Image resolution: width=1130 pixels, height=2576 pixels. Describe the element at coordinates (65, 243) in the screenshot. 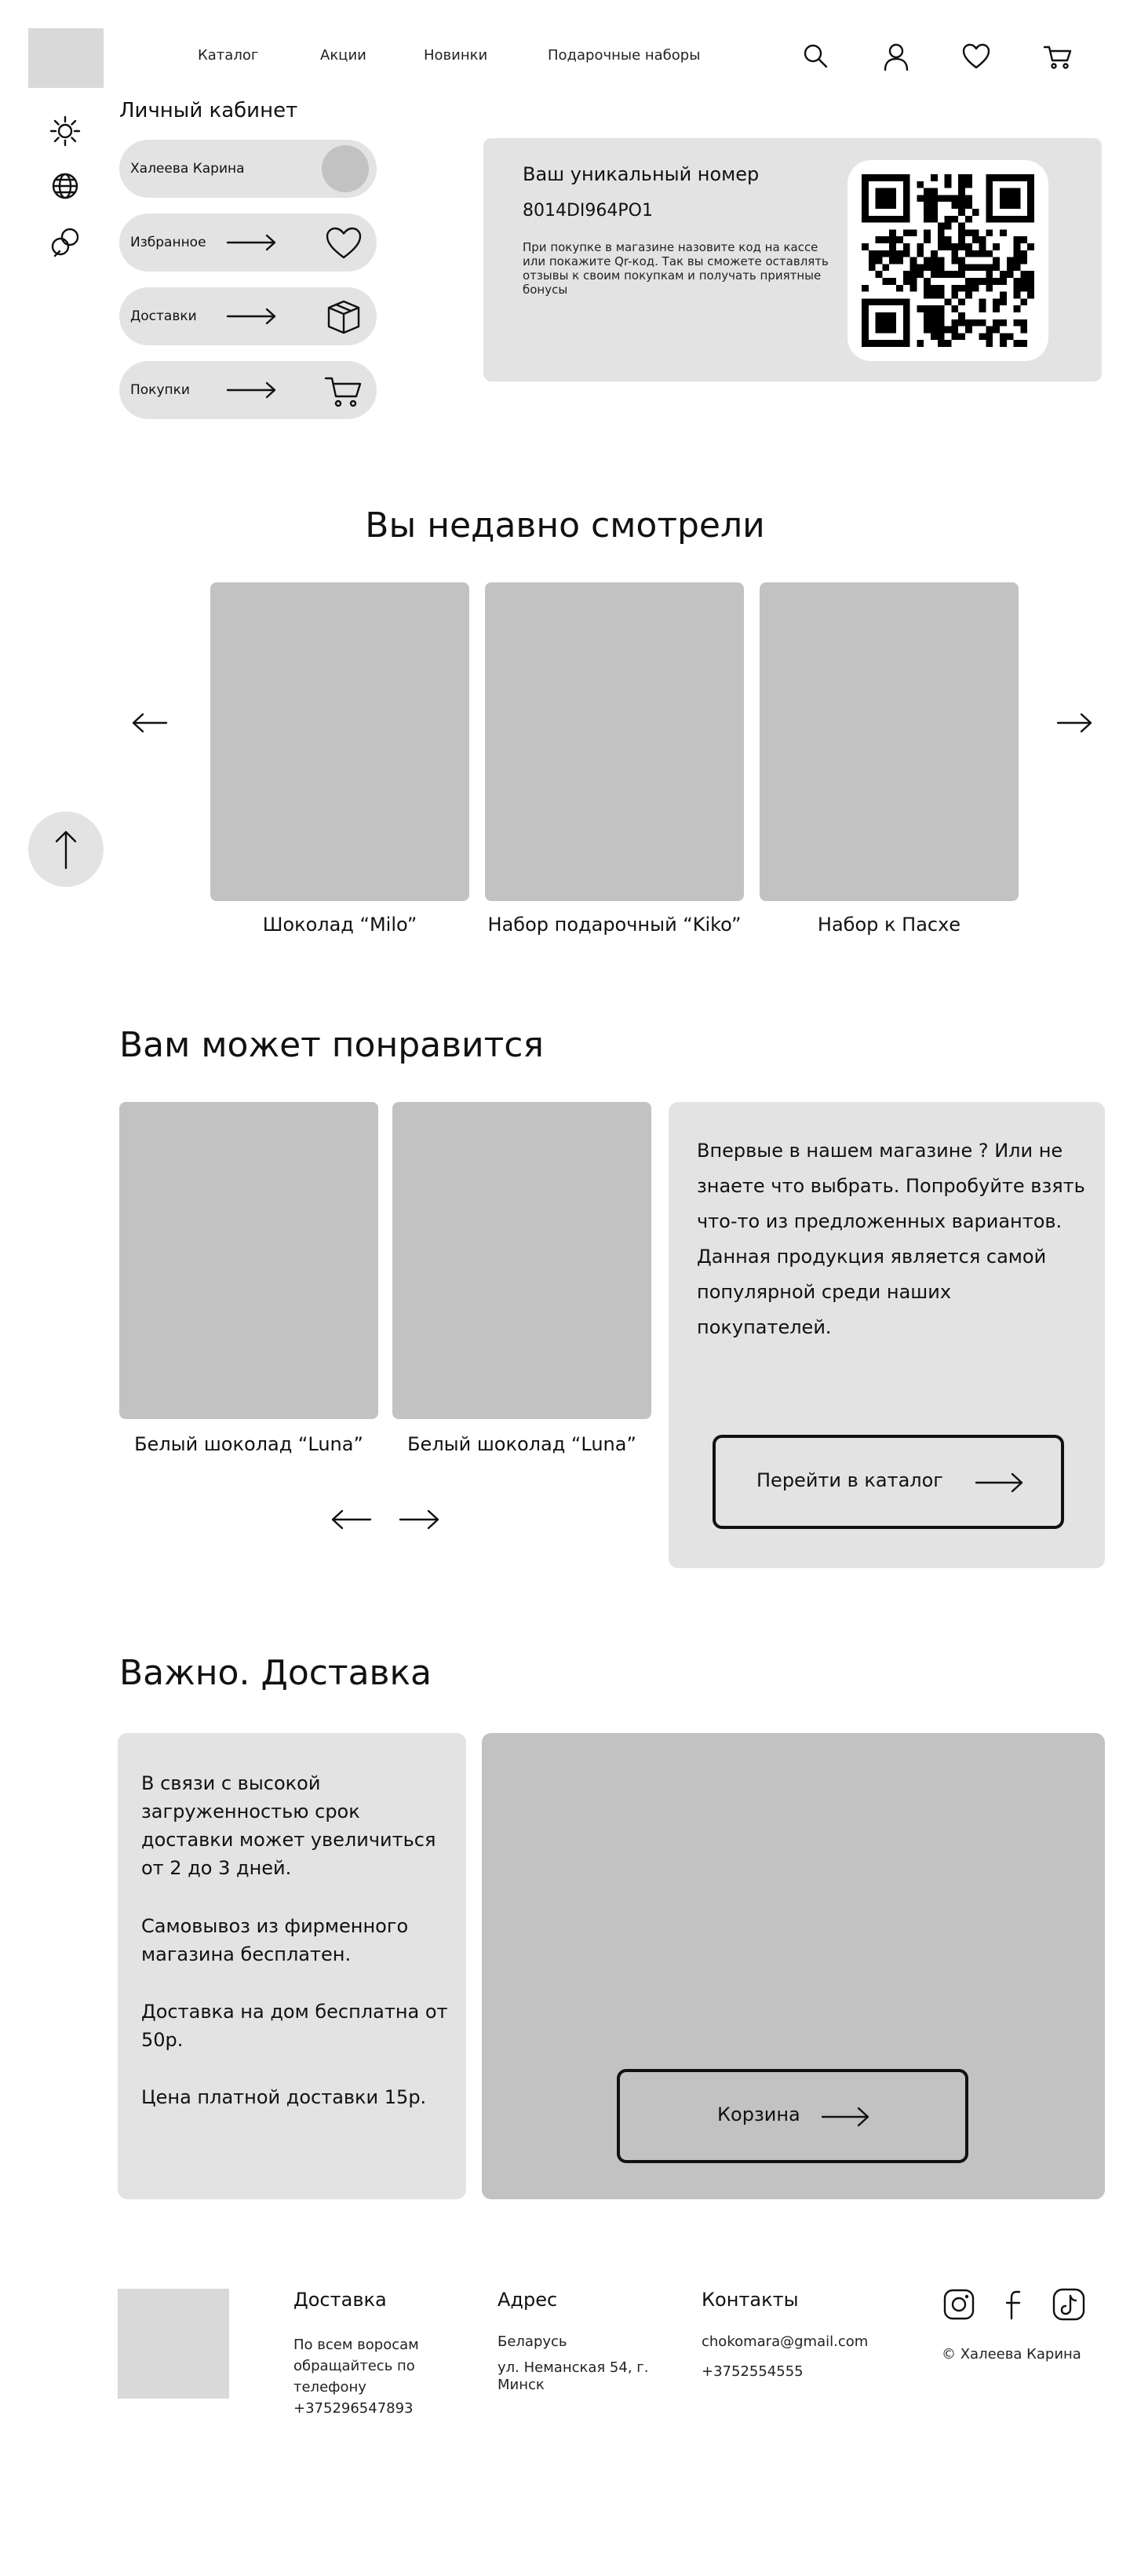

I see `palette-icon` at that location.